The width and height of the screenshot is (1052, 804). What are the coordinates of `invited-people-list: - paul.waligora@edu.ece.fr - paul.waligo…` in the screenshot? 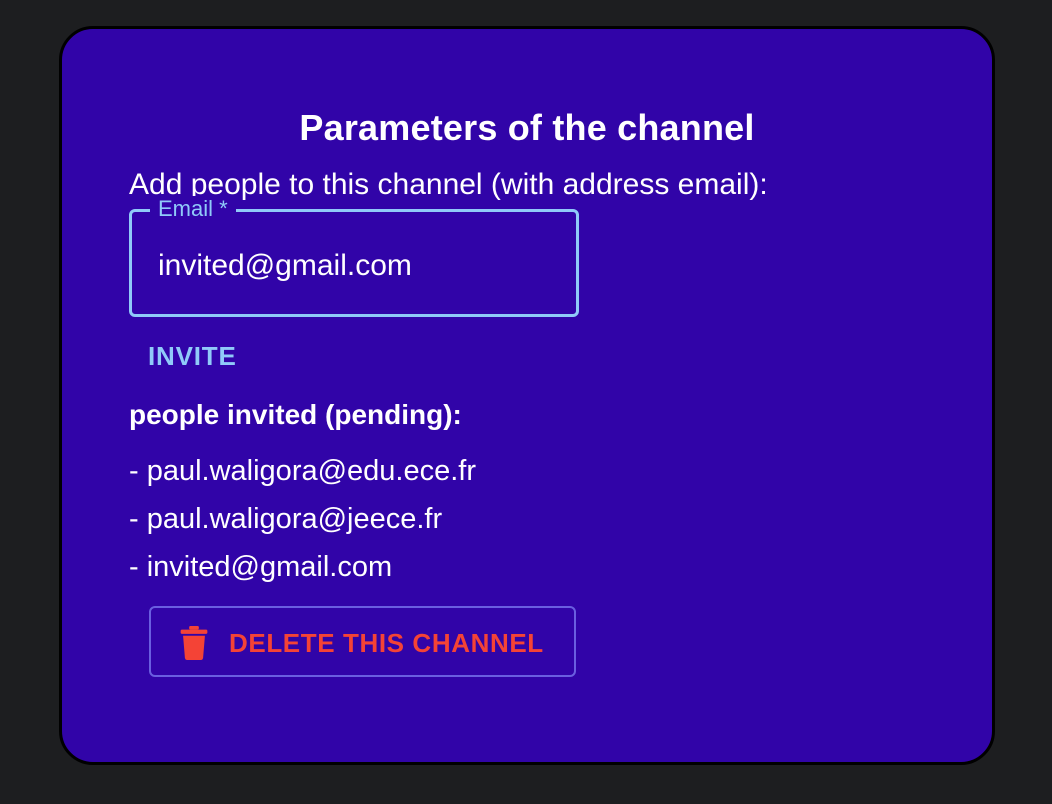 It's located at (302, 519).